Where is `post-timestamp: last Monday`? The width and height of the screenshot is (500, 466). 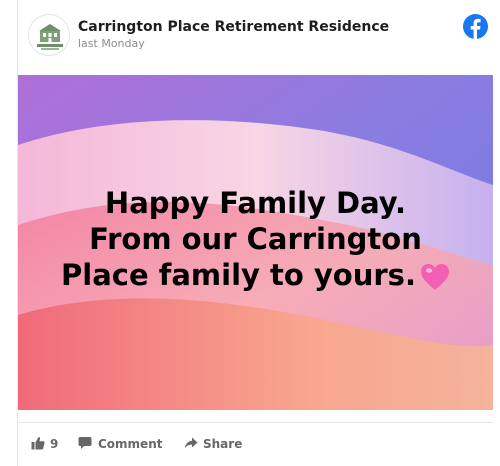
post-timestamp: last Monday is located at coordinates (111, 43).